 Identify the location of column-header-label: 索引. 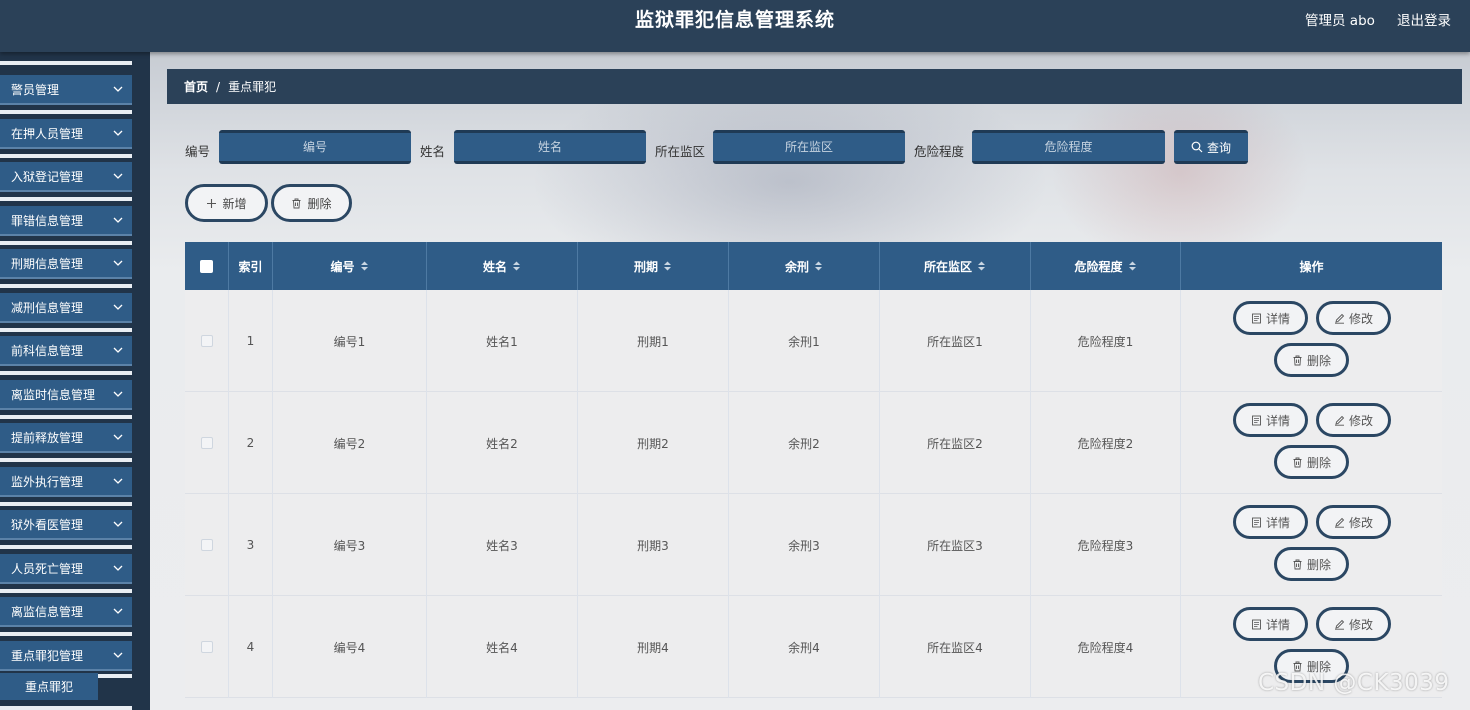
(250, 266).